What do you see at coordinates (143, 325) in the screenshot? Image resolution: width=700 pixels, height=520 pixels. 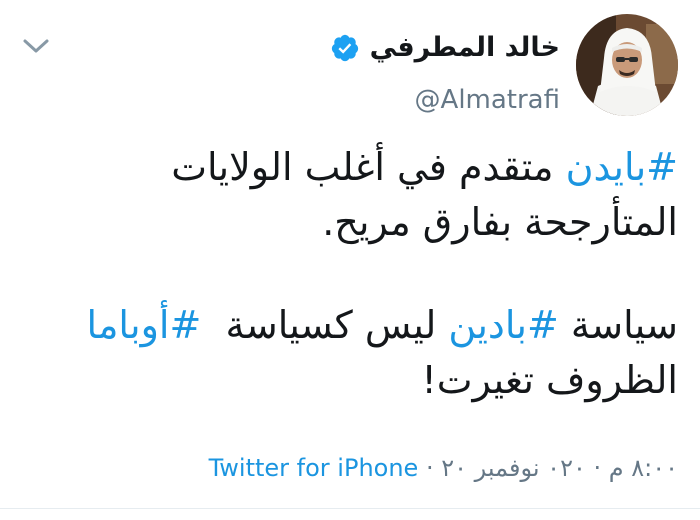 I see `hashtag-link: #أوباما` at bounding box center [143, 325].